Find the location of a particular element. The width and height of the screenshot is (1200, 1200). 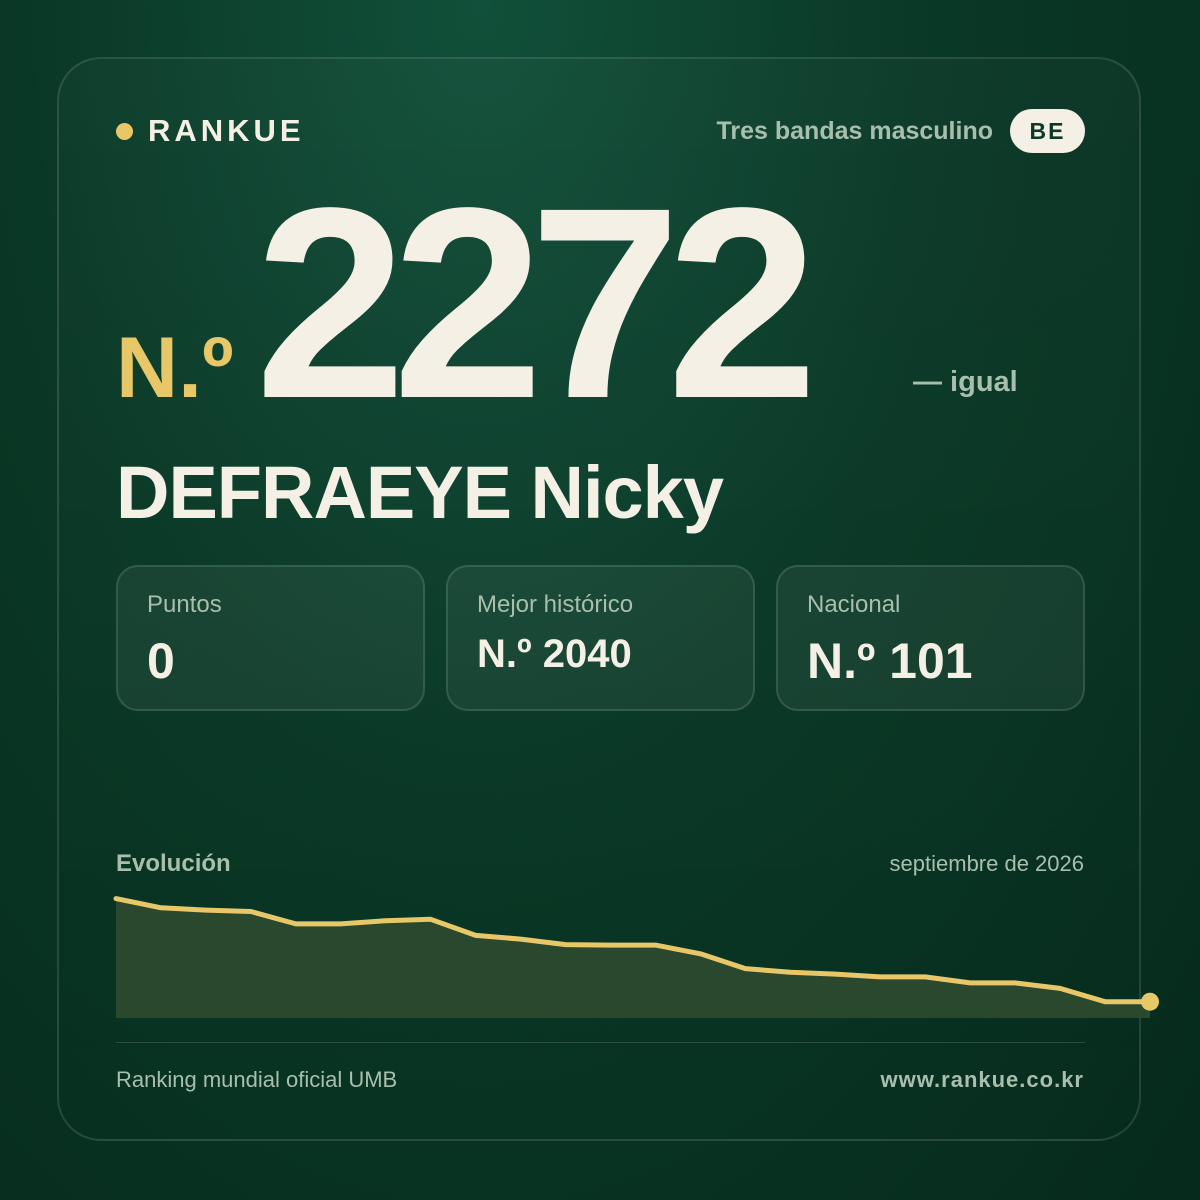

evolution-label: Evolución is located at coordinates (173, 863).